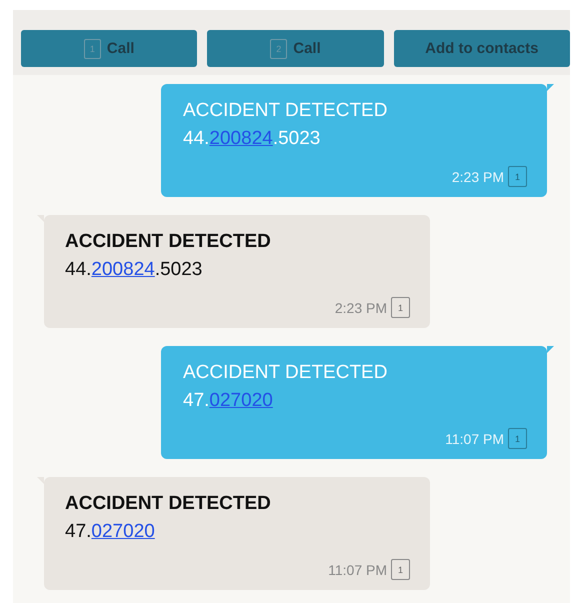 Image resolution: width=576 pixels, height=603 pixels. Describe the element at coordinates (109, 48) in the screenshot. I see `call-button: 1 Call` at that location.